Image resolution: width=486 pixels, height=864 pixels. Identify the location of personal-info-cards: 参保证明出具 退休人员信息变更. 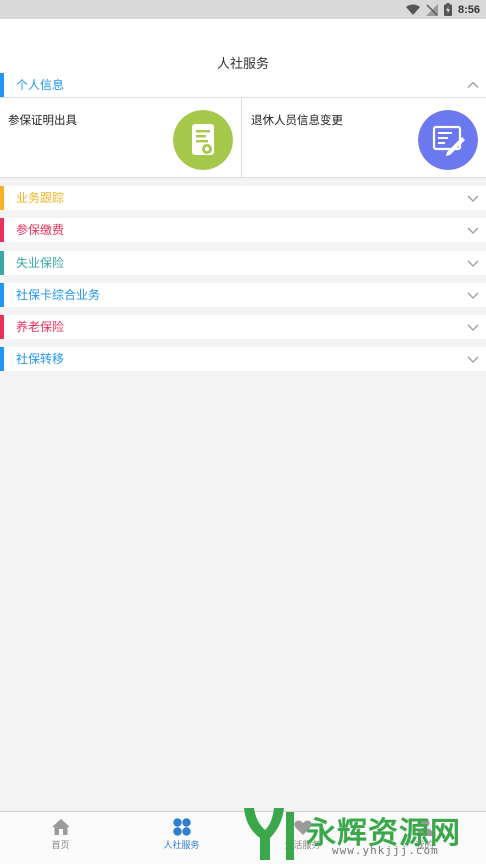
(243, 137).